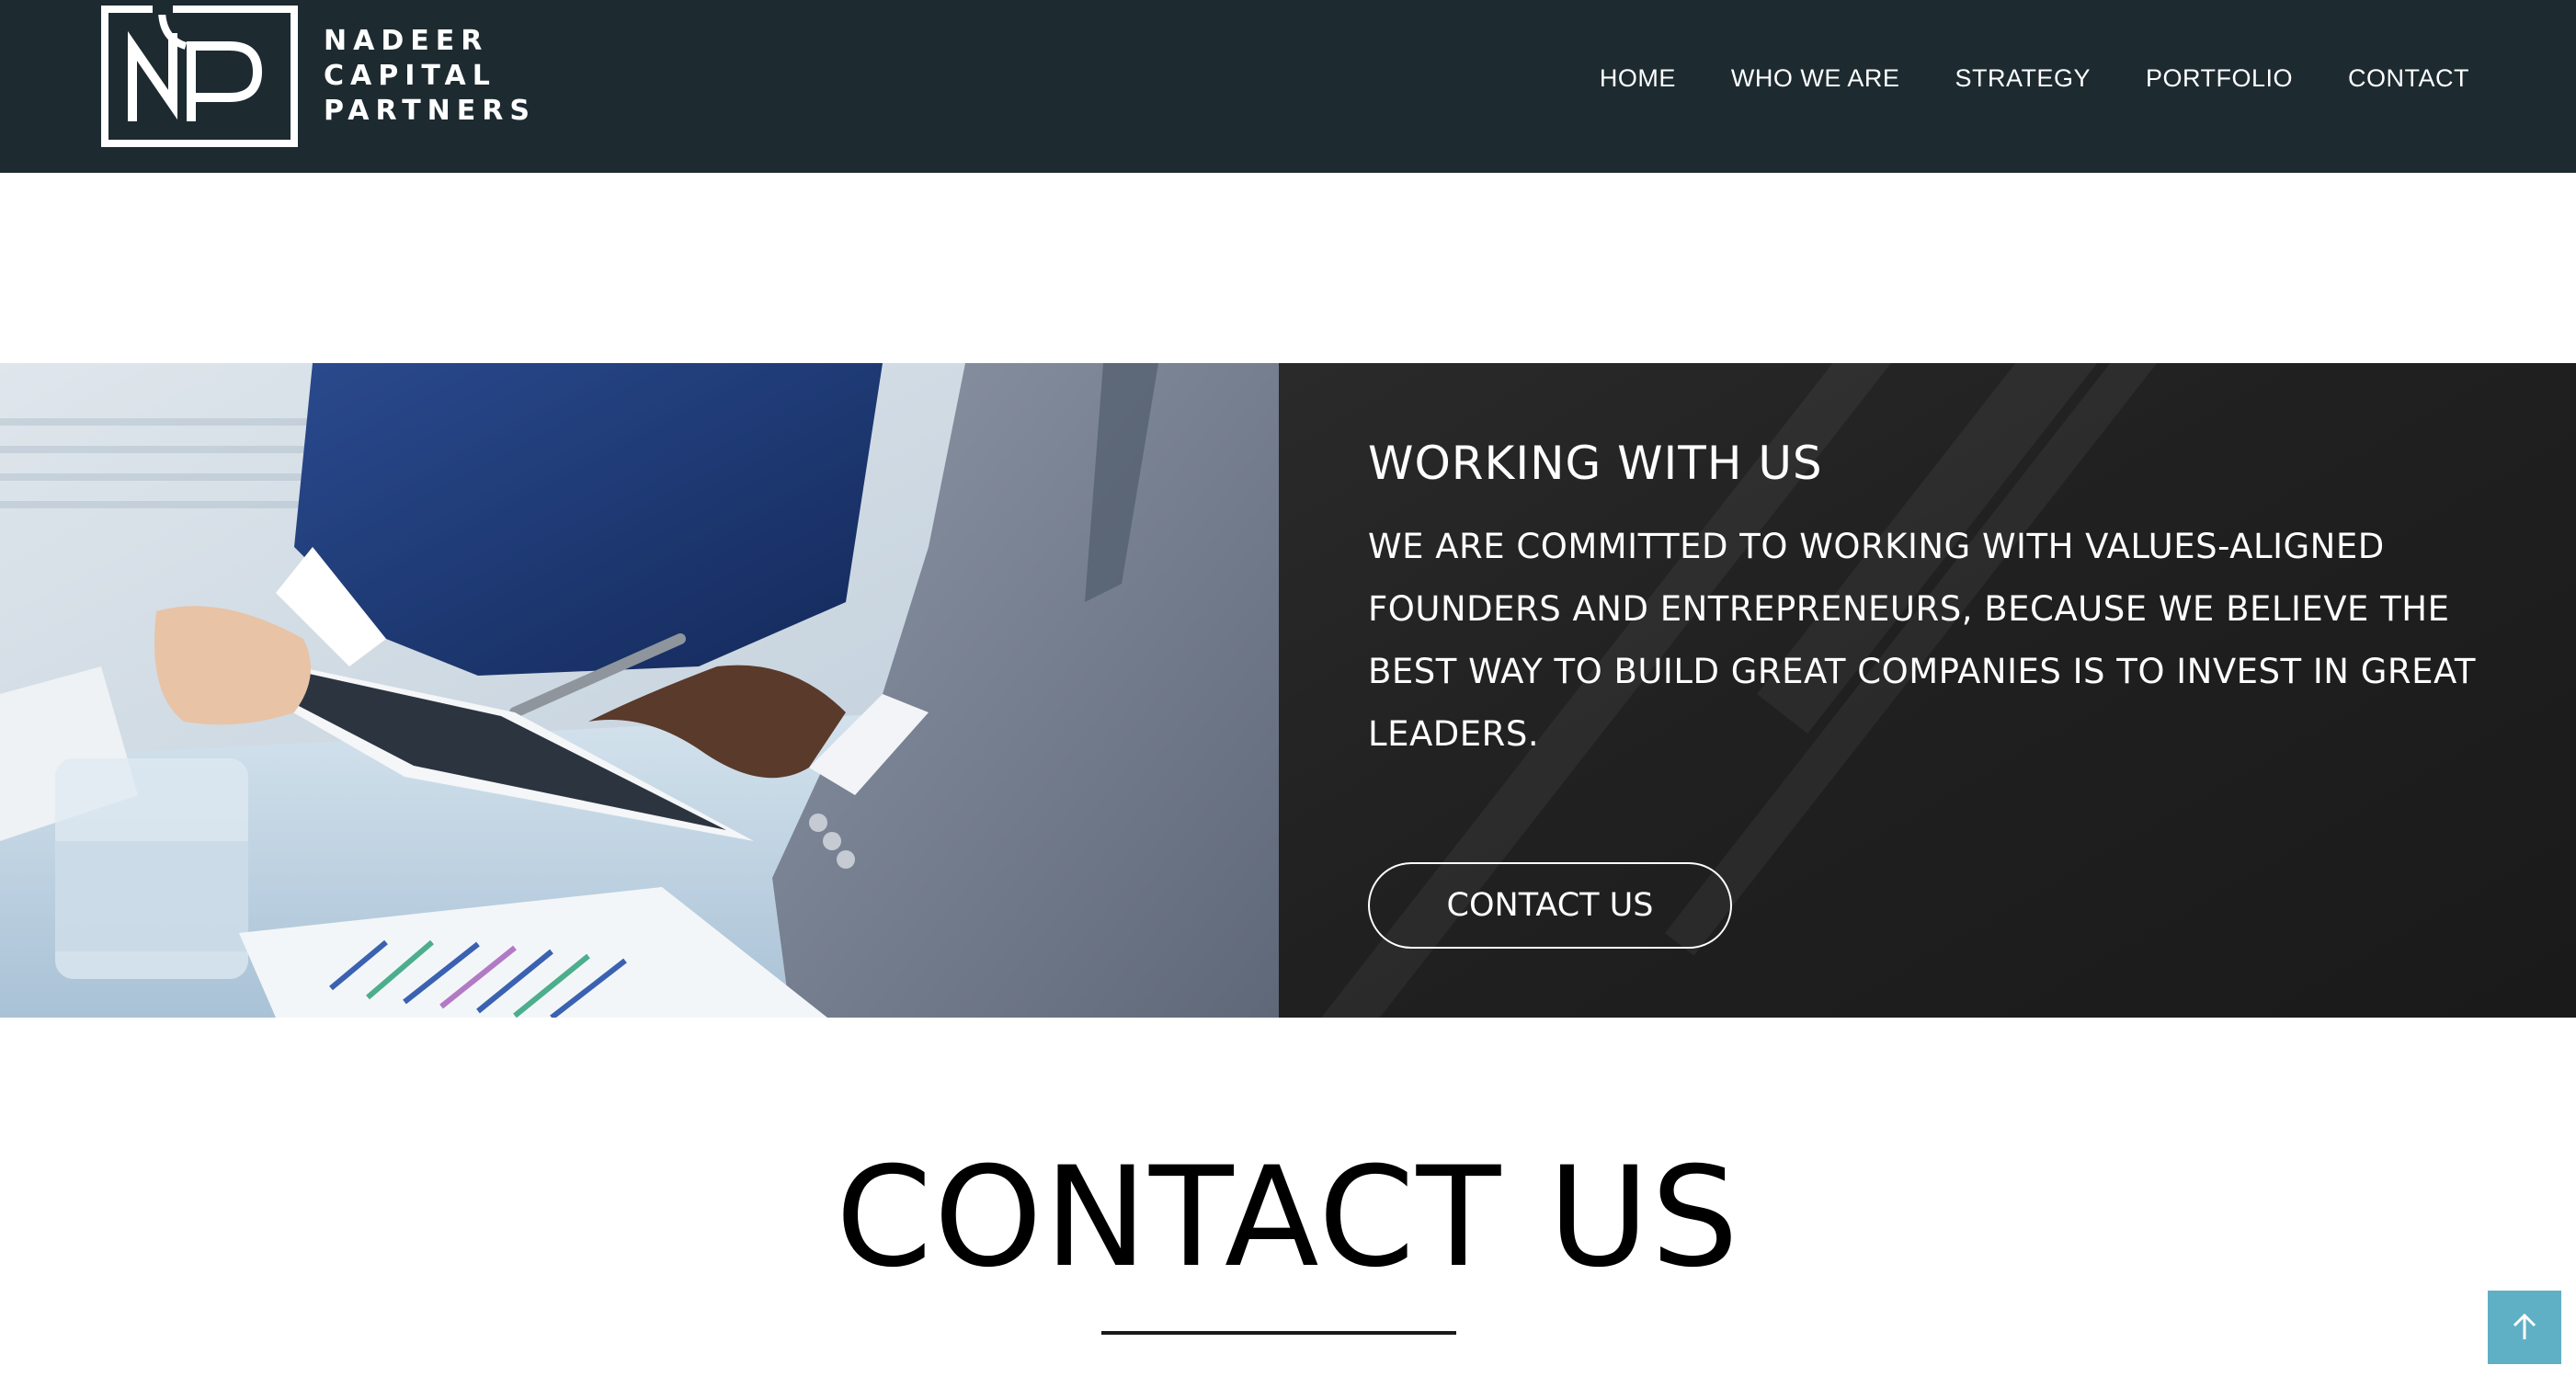 This screenshot has height=1377, width=2576. Describe the element at coordinates (2023, 78) in the screenshot. I see `nav-strategy: STRATEGY` at that location.